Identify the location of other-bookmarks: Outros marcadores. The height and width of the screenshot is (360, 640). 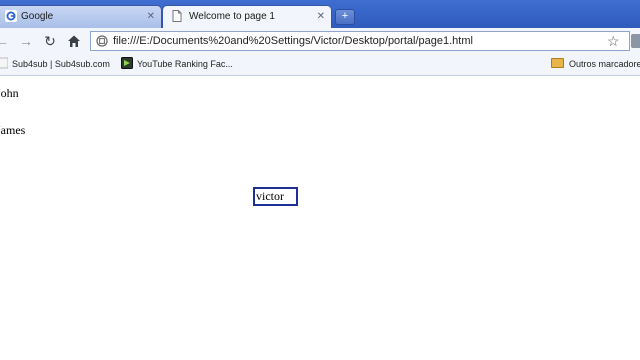
(595, 64).